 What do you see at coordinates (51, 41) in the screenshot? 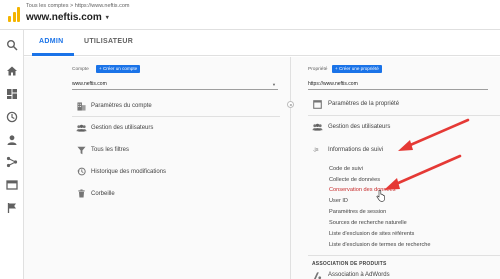
I see `tab-admin: ADMIN` at bounding box center [51, 41].